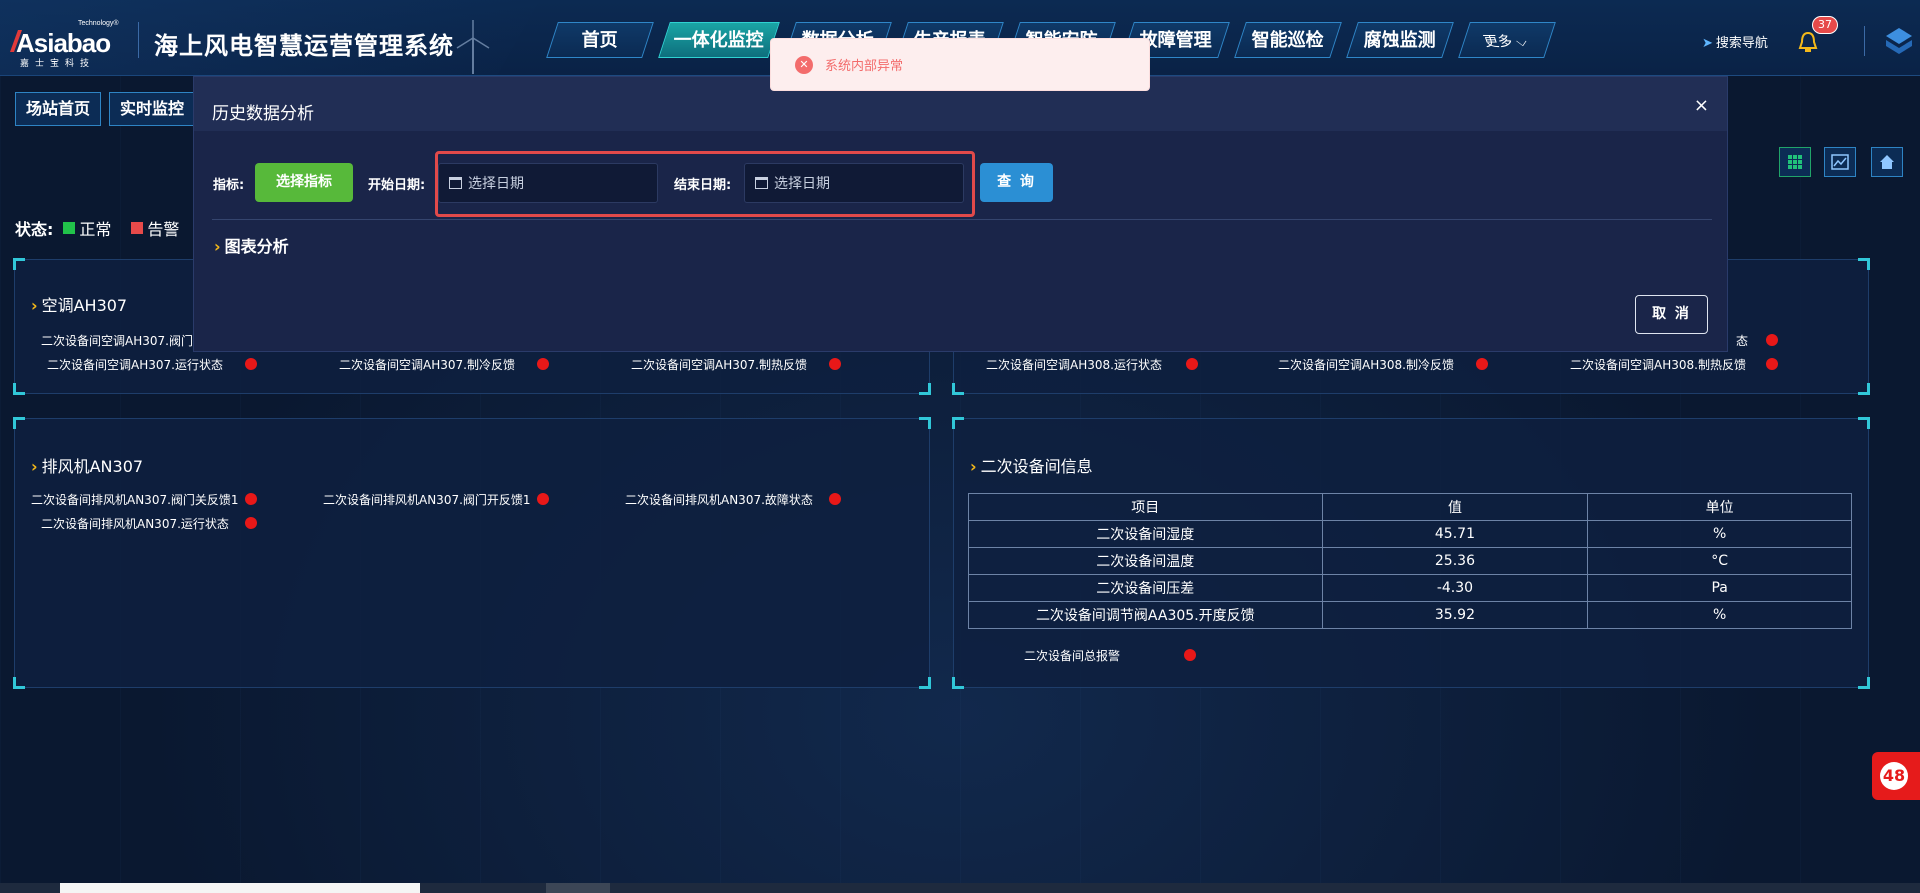 This screenshot has height=893, width=1920. I want to click on panel-title: › 二次设备间信息, so click(1031, 466).